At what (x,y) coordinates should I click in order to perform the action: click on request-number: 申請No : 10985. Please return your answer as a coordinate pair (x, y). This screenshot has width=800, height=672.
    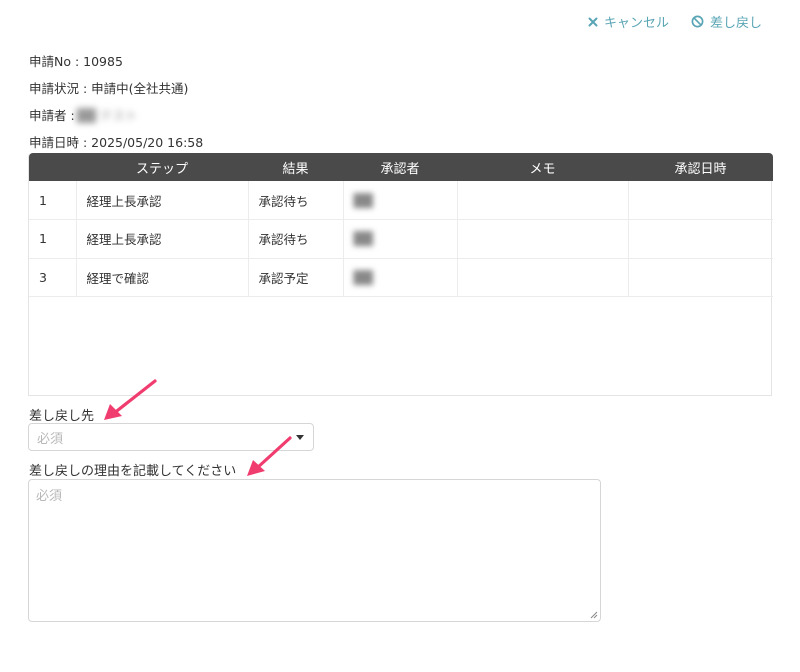
    Looking at the image, I should click on (76, 61).